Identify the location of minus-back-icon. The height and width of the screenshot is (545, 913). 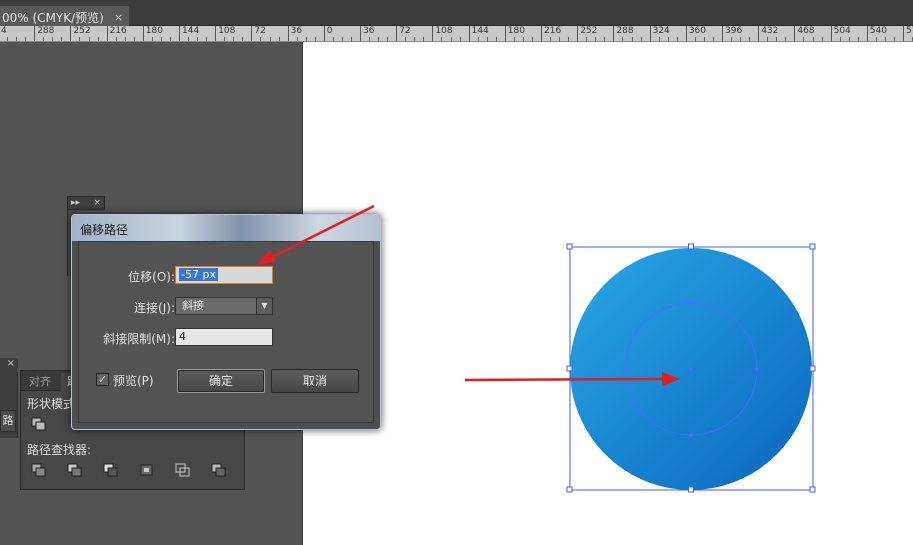
(219, 470).